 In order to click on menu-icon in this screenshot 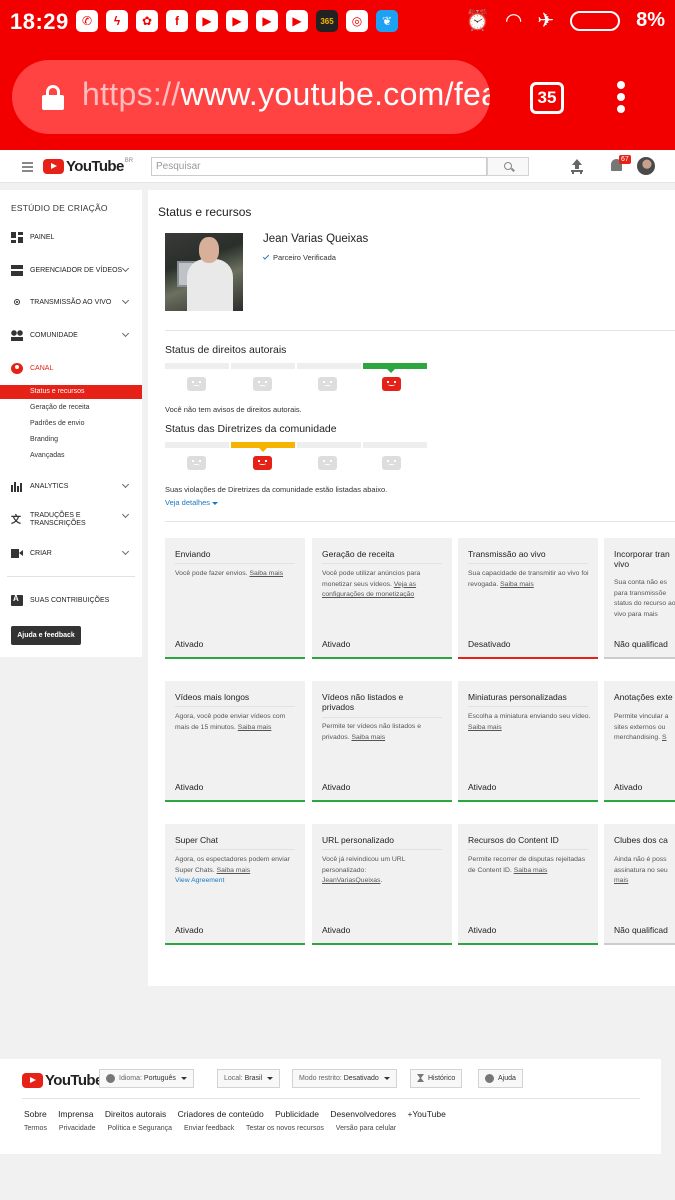, I will do `click(27, 168)`.